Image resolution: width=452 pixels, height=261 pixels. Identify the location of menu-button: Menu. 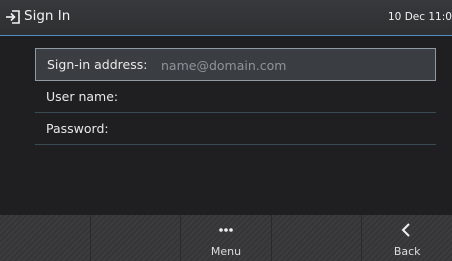
(226, 238).